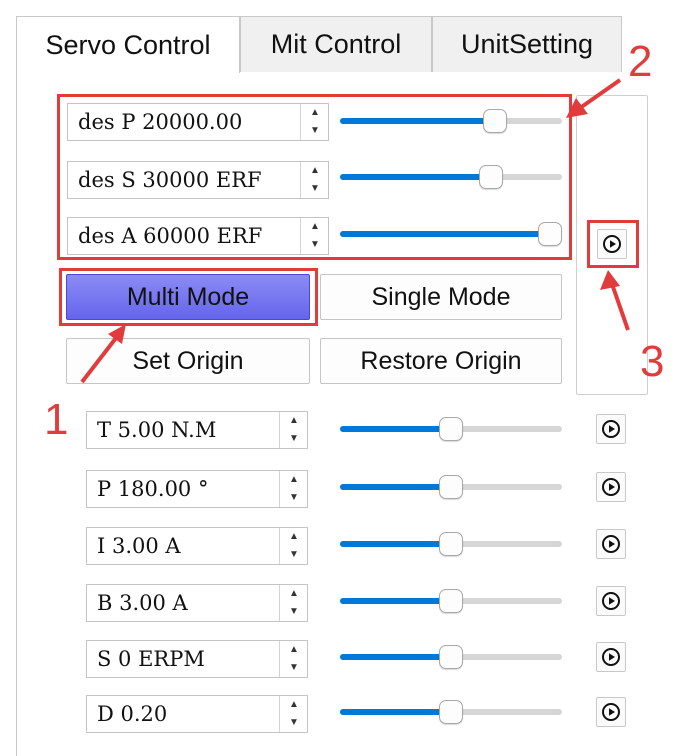 The height and width of the screenshot is (756, 696). I want to click on tab-label: UnitSetting, so click(527, 44).